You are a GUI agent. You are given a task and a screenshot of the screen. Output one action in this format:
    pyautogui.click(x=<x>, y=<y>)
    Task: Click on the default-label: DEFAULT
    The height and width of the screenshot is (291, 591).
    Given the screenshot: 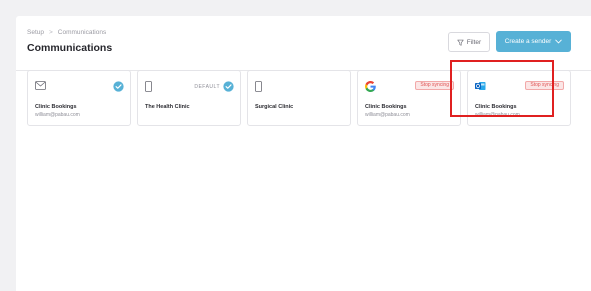 What is the action you would take?
    pyautogui.click(x=207, y=87)
    